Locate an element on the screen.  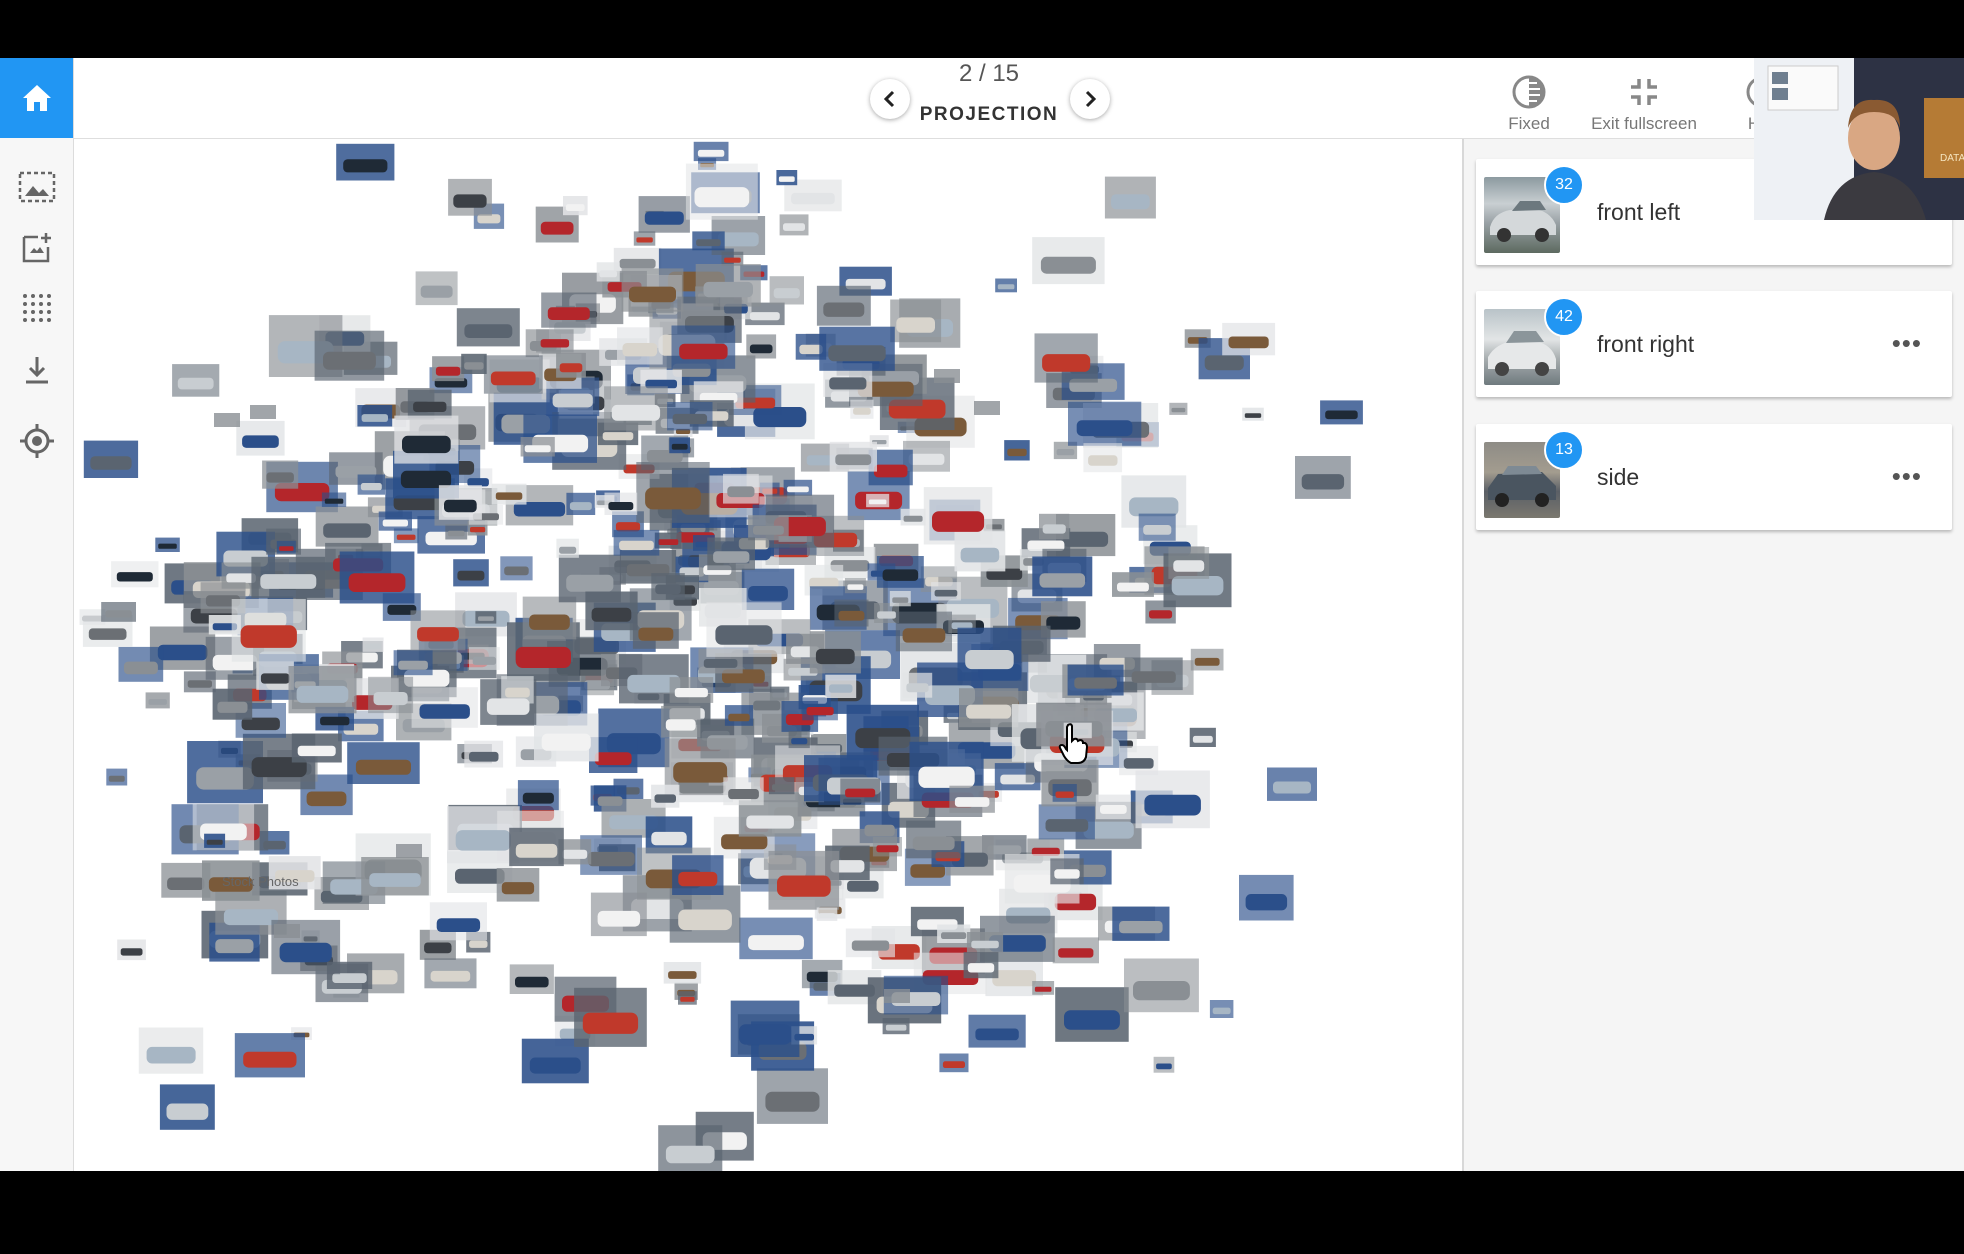
fixed-toggle: Fixed is located at coordinates (1529, 104).